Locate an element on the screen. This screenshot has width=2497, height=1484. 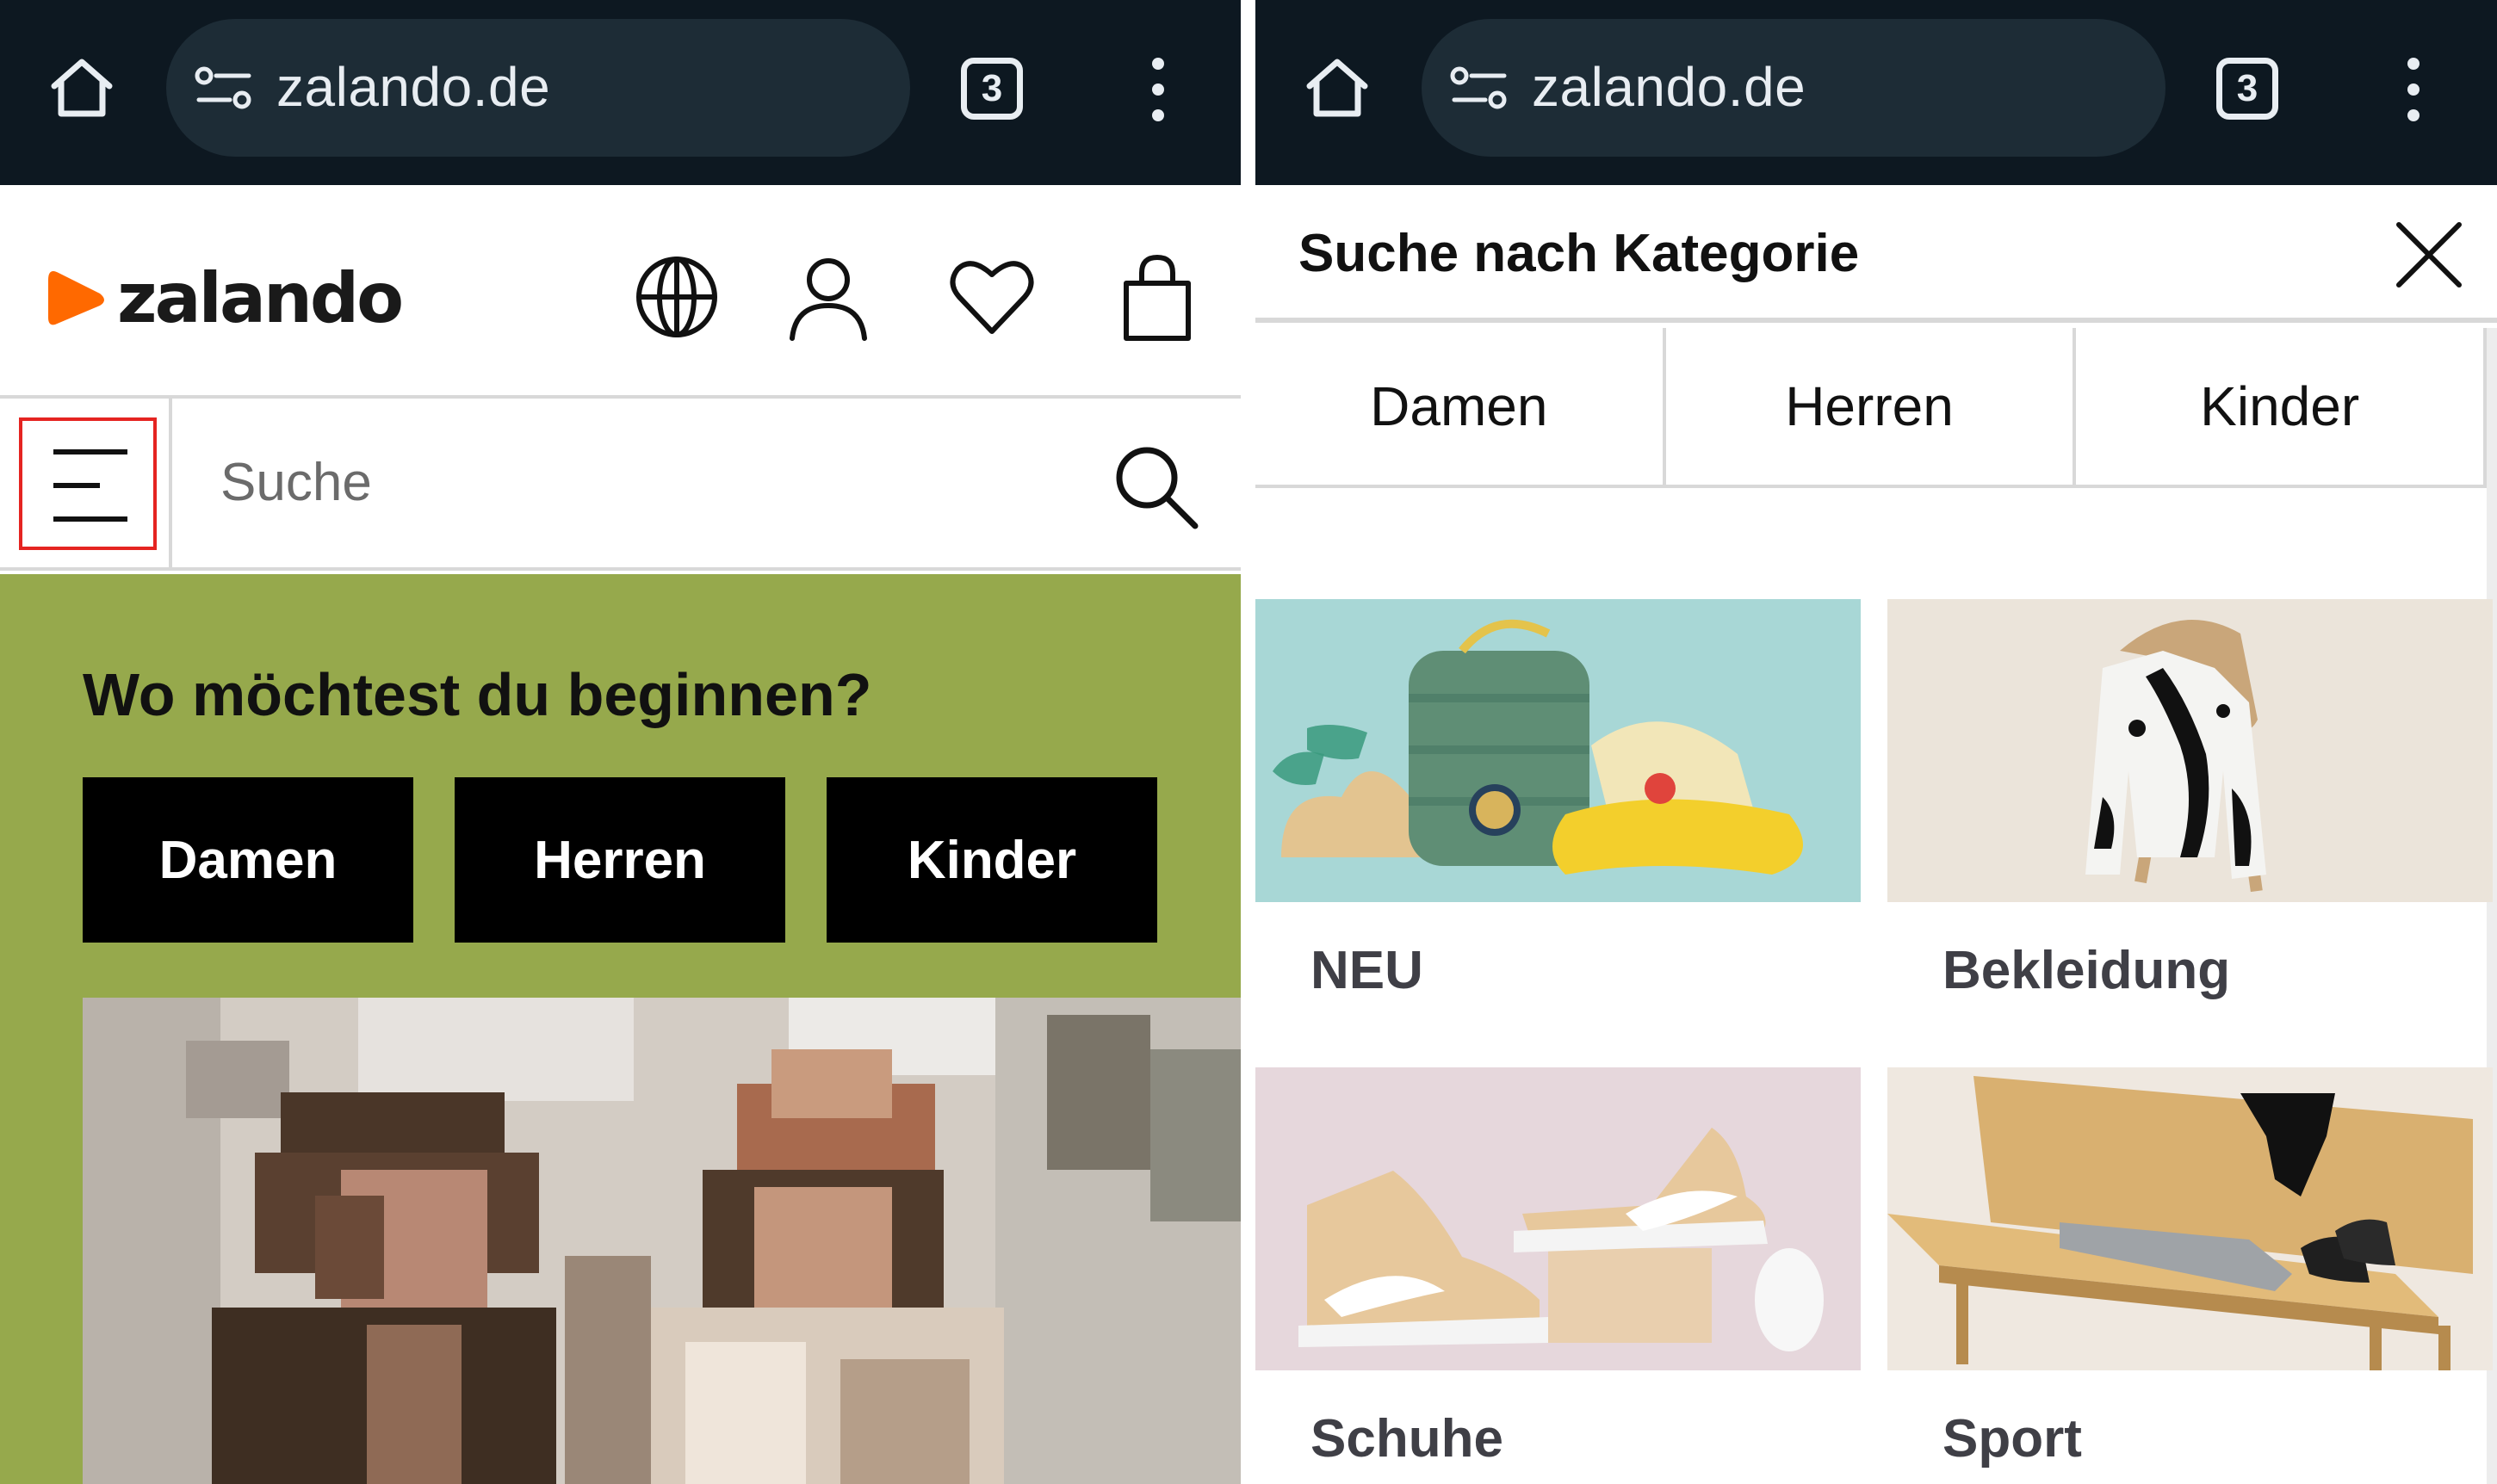
category-tile-sport: Sport is located at coordinates (2190, 1268).